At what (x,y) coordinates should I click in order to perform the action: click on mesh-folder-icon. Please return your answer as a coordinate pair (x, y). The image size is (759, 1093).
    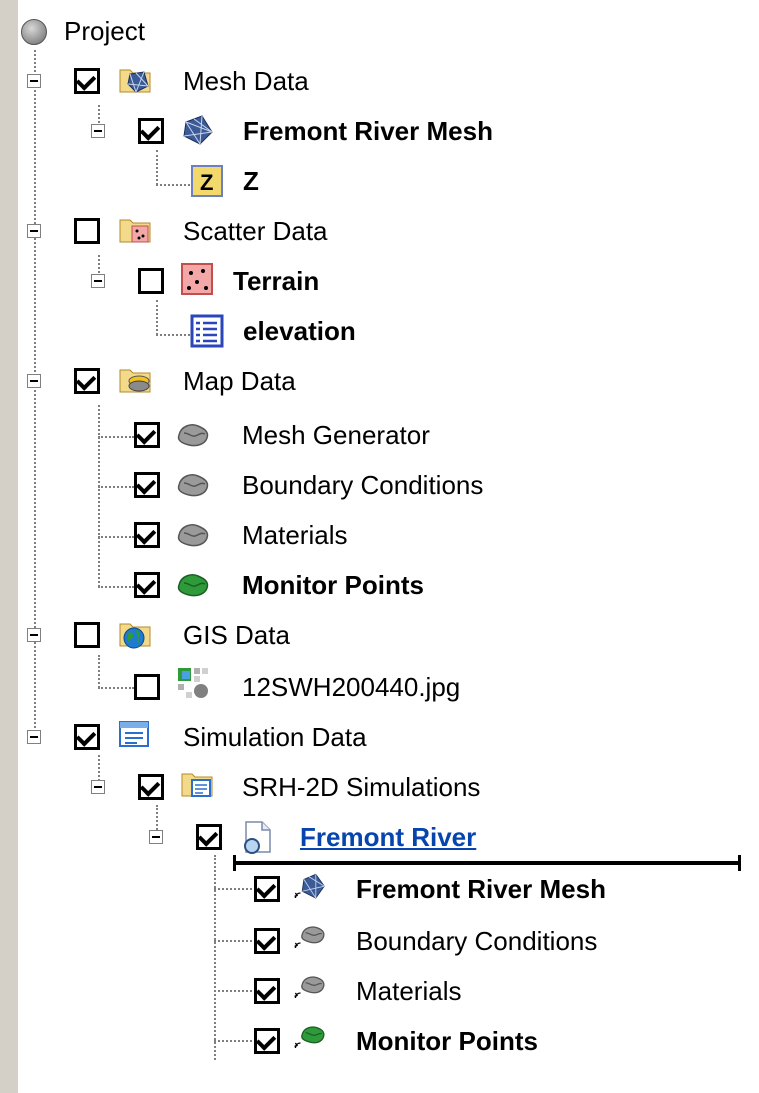
    Looking at the image, I should click on (135, 81).